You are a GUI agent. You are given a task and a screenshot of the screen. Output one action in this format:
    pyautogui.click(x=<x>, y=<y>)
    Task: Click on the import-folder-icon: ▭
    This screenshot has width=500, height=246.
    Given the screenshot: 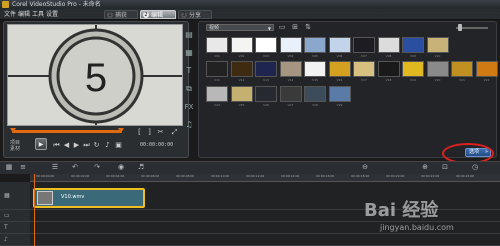 What is the action you would take?
    pyautogui.click(x=282, y=27)
    